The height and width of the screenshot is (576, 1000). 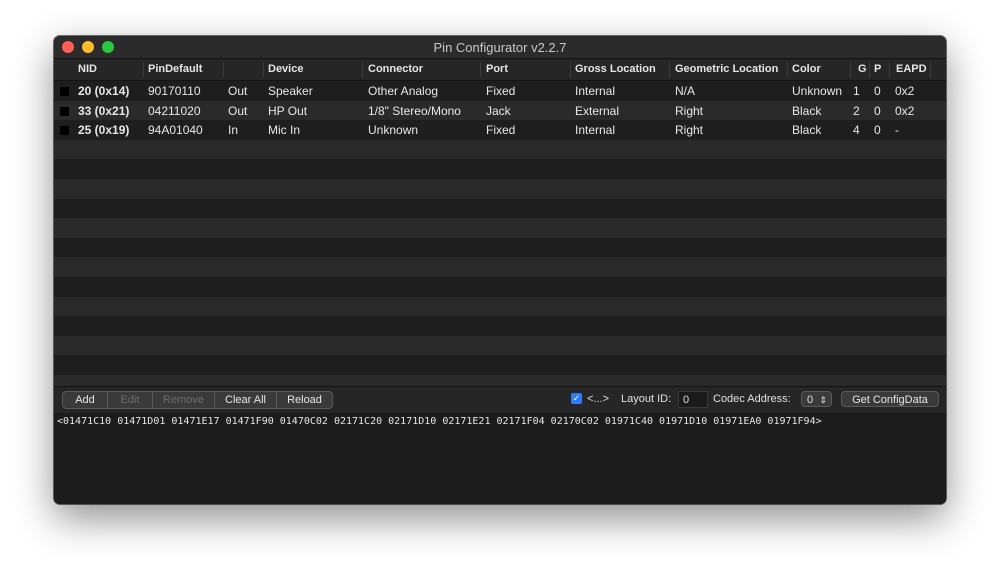 What do you see at coordinates (184, 400) in the screenshot?
I see `remove-button: Remove` at bounding box center [184, 400].